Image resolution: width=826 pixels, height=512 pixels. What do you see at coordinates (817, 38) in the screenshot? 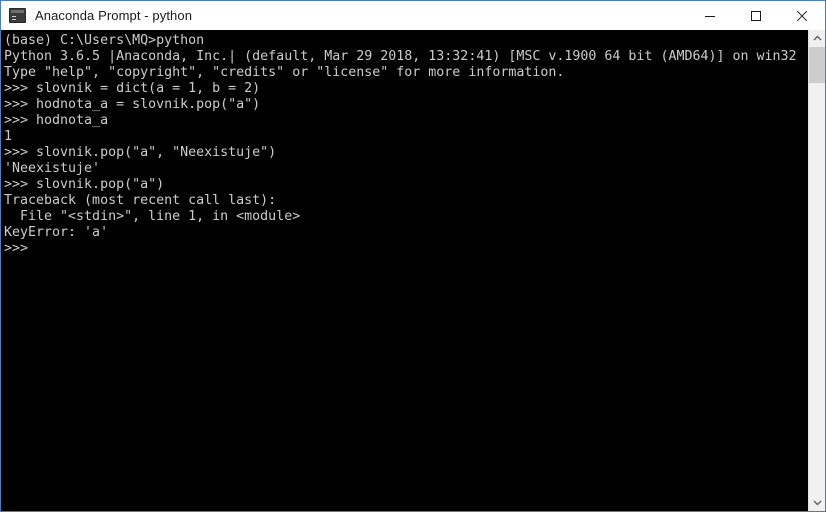
I see `scroll-up-arrow-icon` at bounding box center [817, 38].